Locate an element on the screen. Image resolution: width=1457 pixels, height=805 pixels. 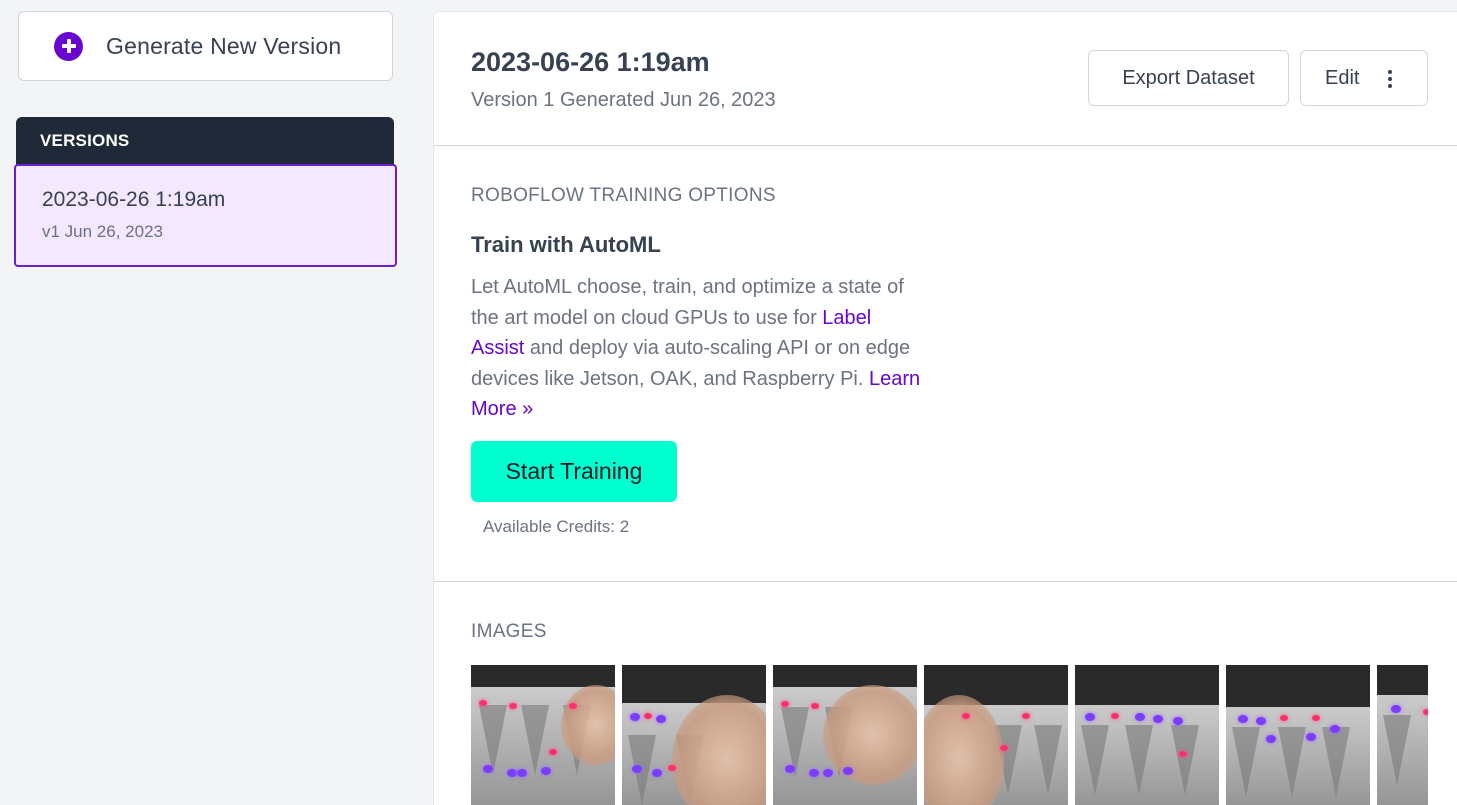
training-heading: Train with AutoML is located at coordinates (566, 244).